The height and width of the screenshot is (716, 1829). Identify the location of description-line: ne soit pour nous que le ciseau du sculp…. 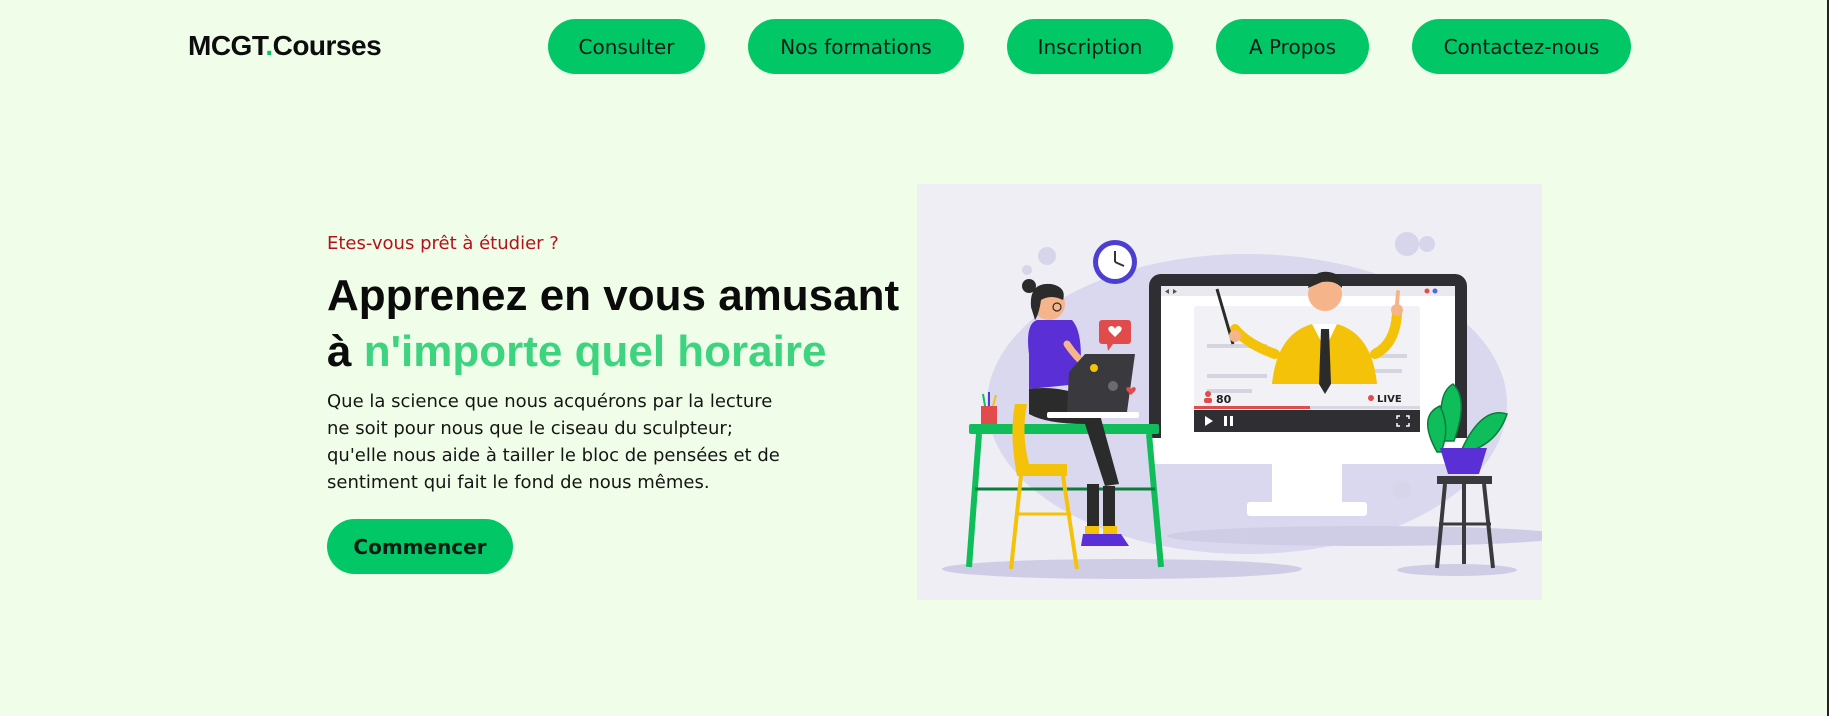
(530, 428).